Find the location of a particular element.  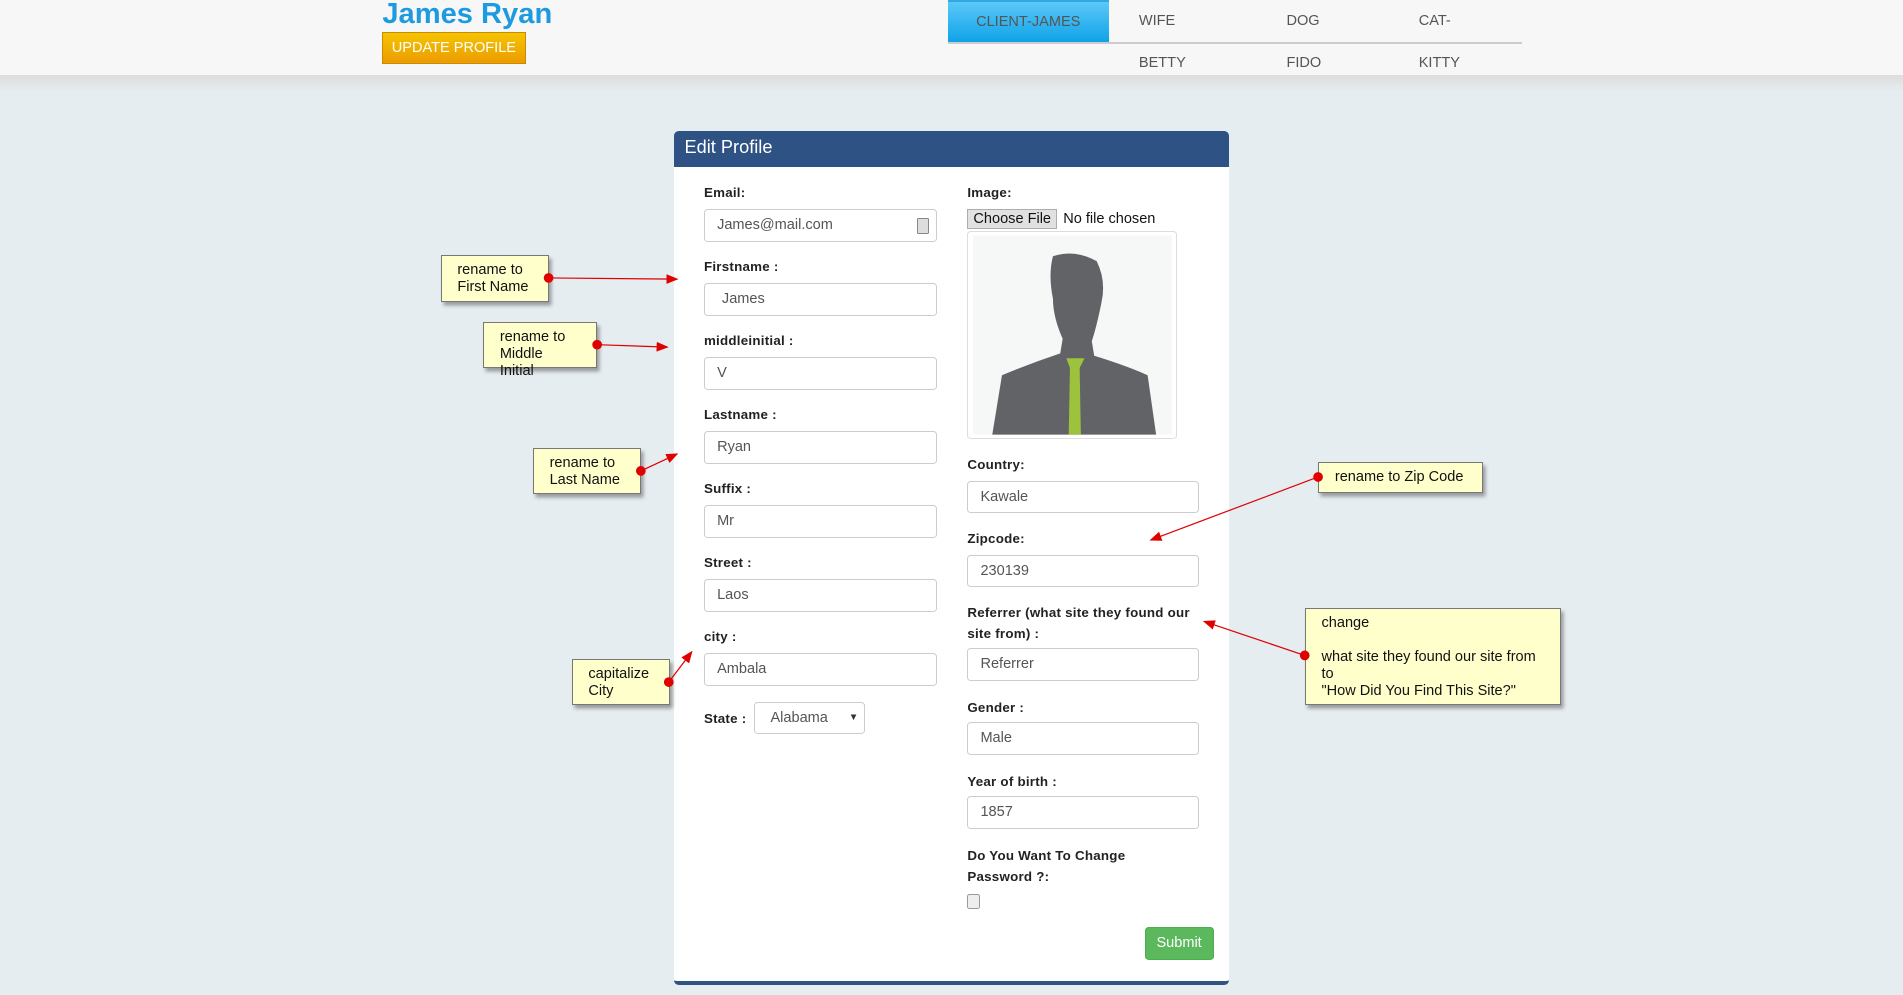

change-password-checkbox is located at coordinates (974, 901).